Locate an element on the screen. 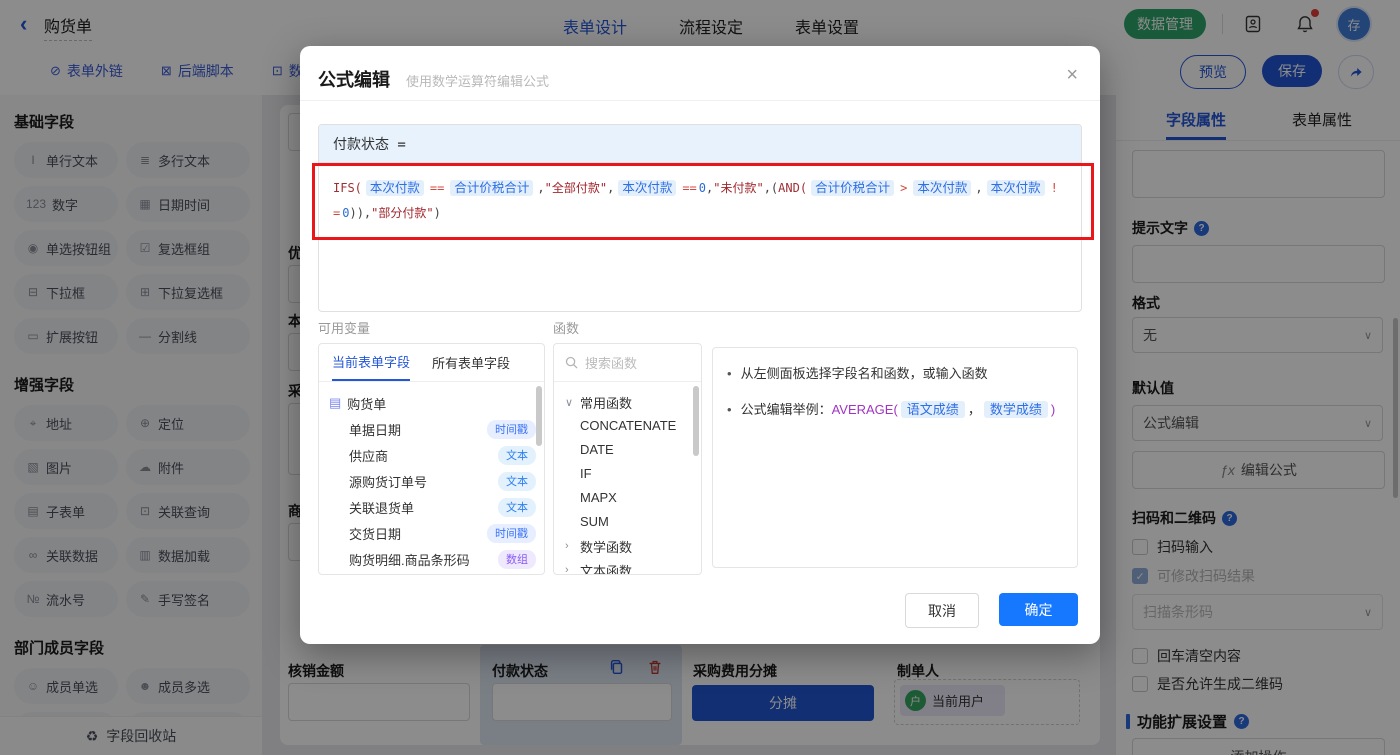  formula-token: ) is located at coordinates (437, 213).